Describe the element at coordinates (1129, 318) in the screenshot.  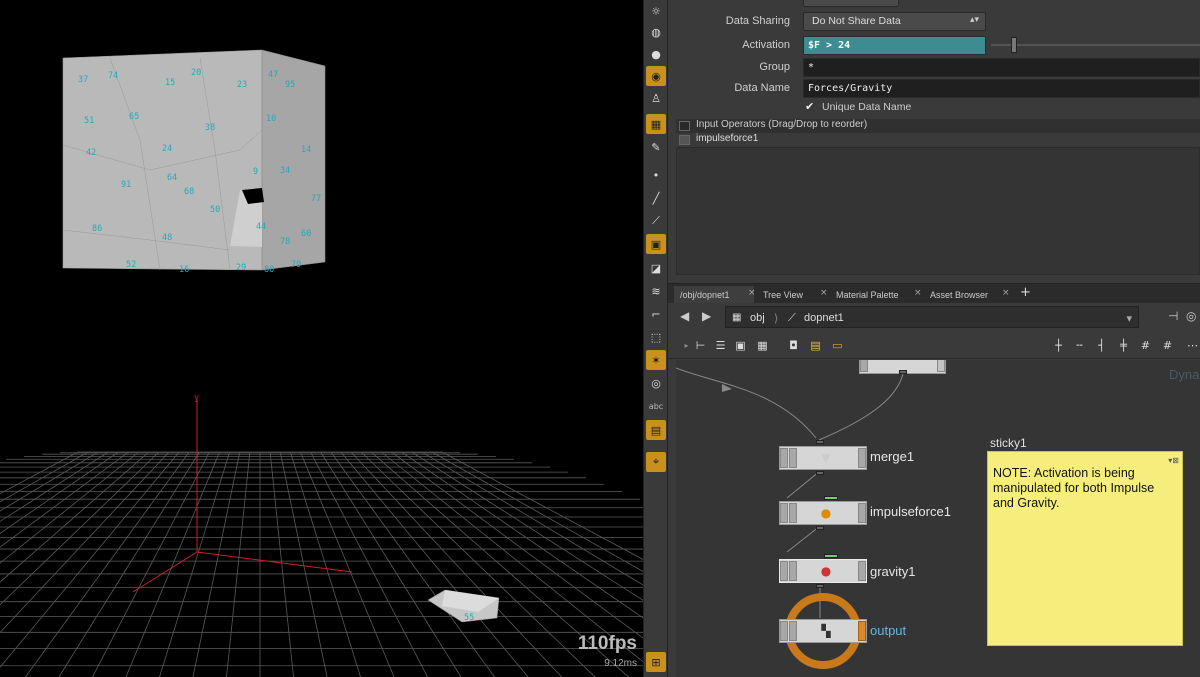
I see `path-dropdown-icon: ▾` at that location.